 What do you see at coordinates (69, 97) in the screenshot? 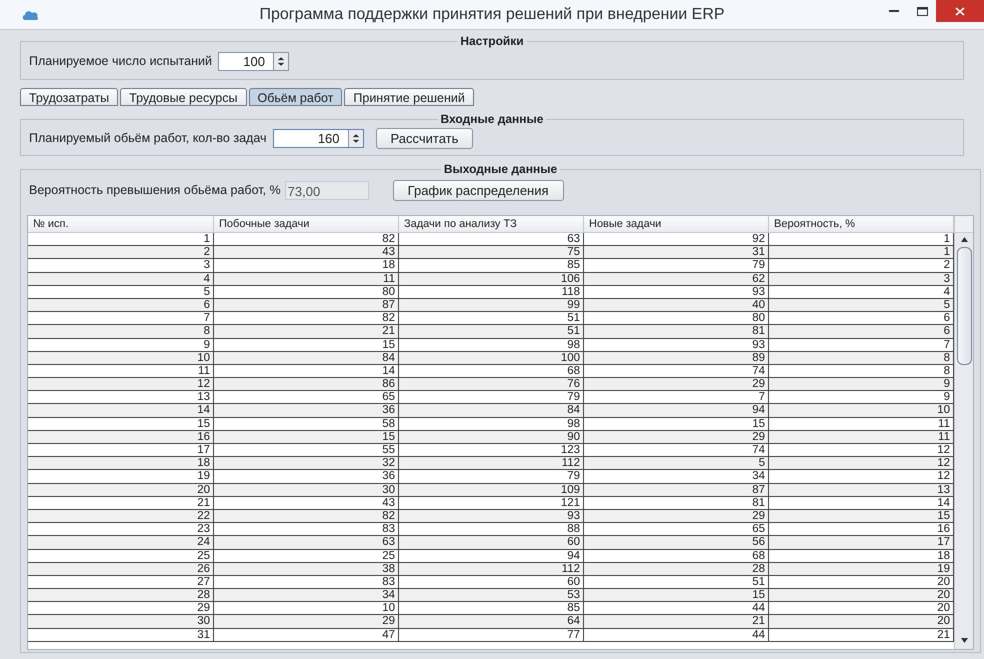
I see `tab: Трудозатраты` at bounding box center [69, 97].